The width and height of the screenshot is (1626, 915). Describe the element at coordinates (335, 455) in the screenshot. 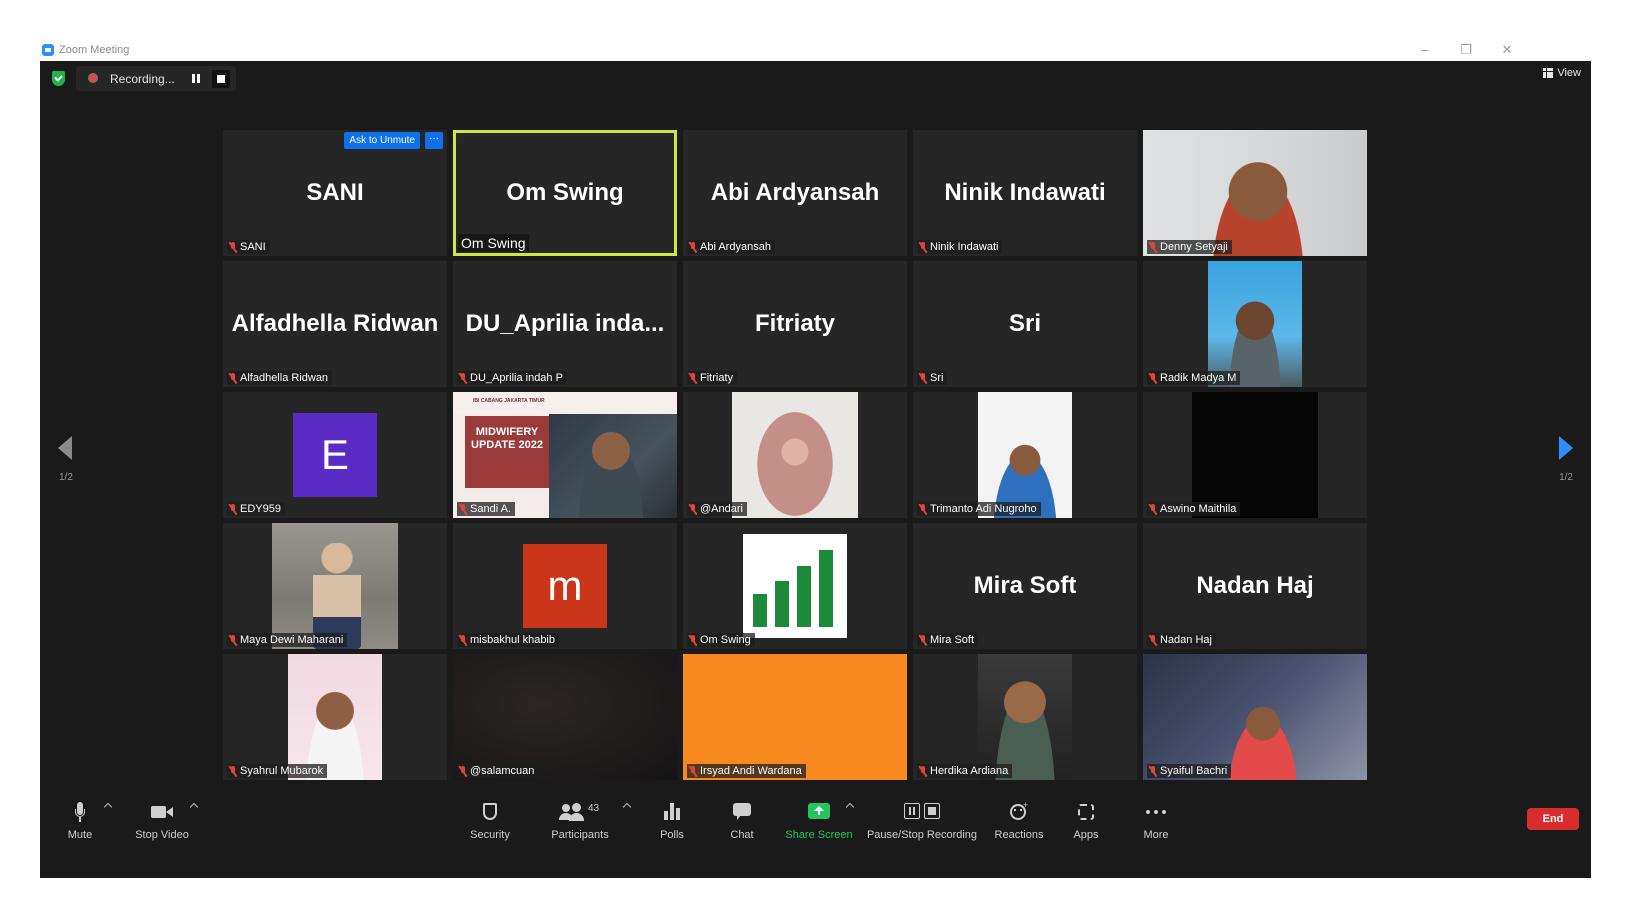

I see `participant-tile: E EDY959` at that location.